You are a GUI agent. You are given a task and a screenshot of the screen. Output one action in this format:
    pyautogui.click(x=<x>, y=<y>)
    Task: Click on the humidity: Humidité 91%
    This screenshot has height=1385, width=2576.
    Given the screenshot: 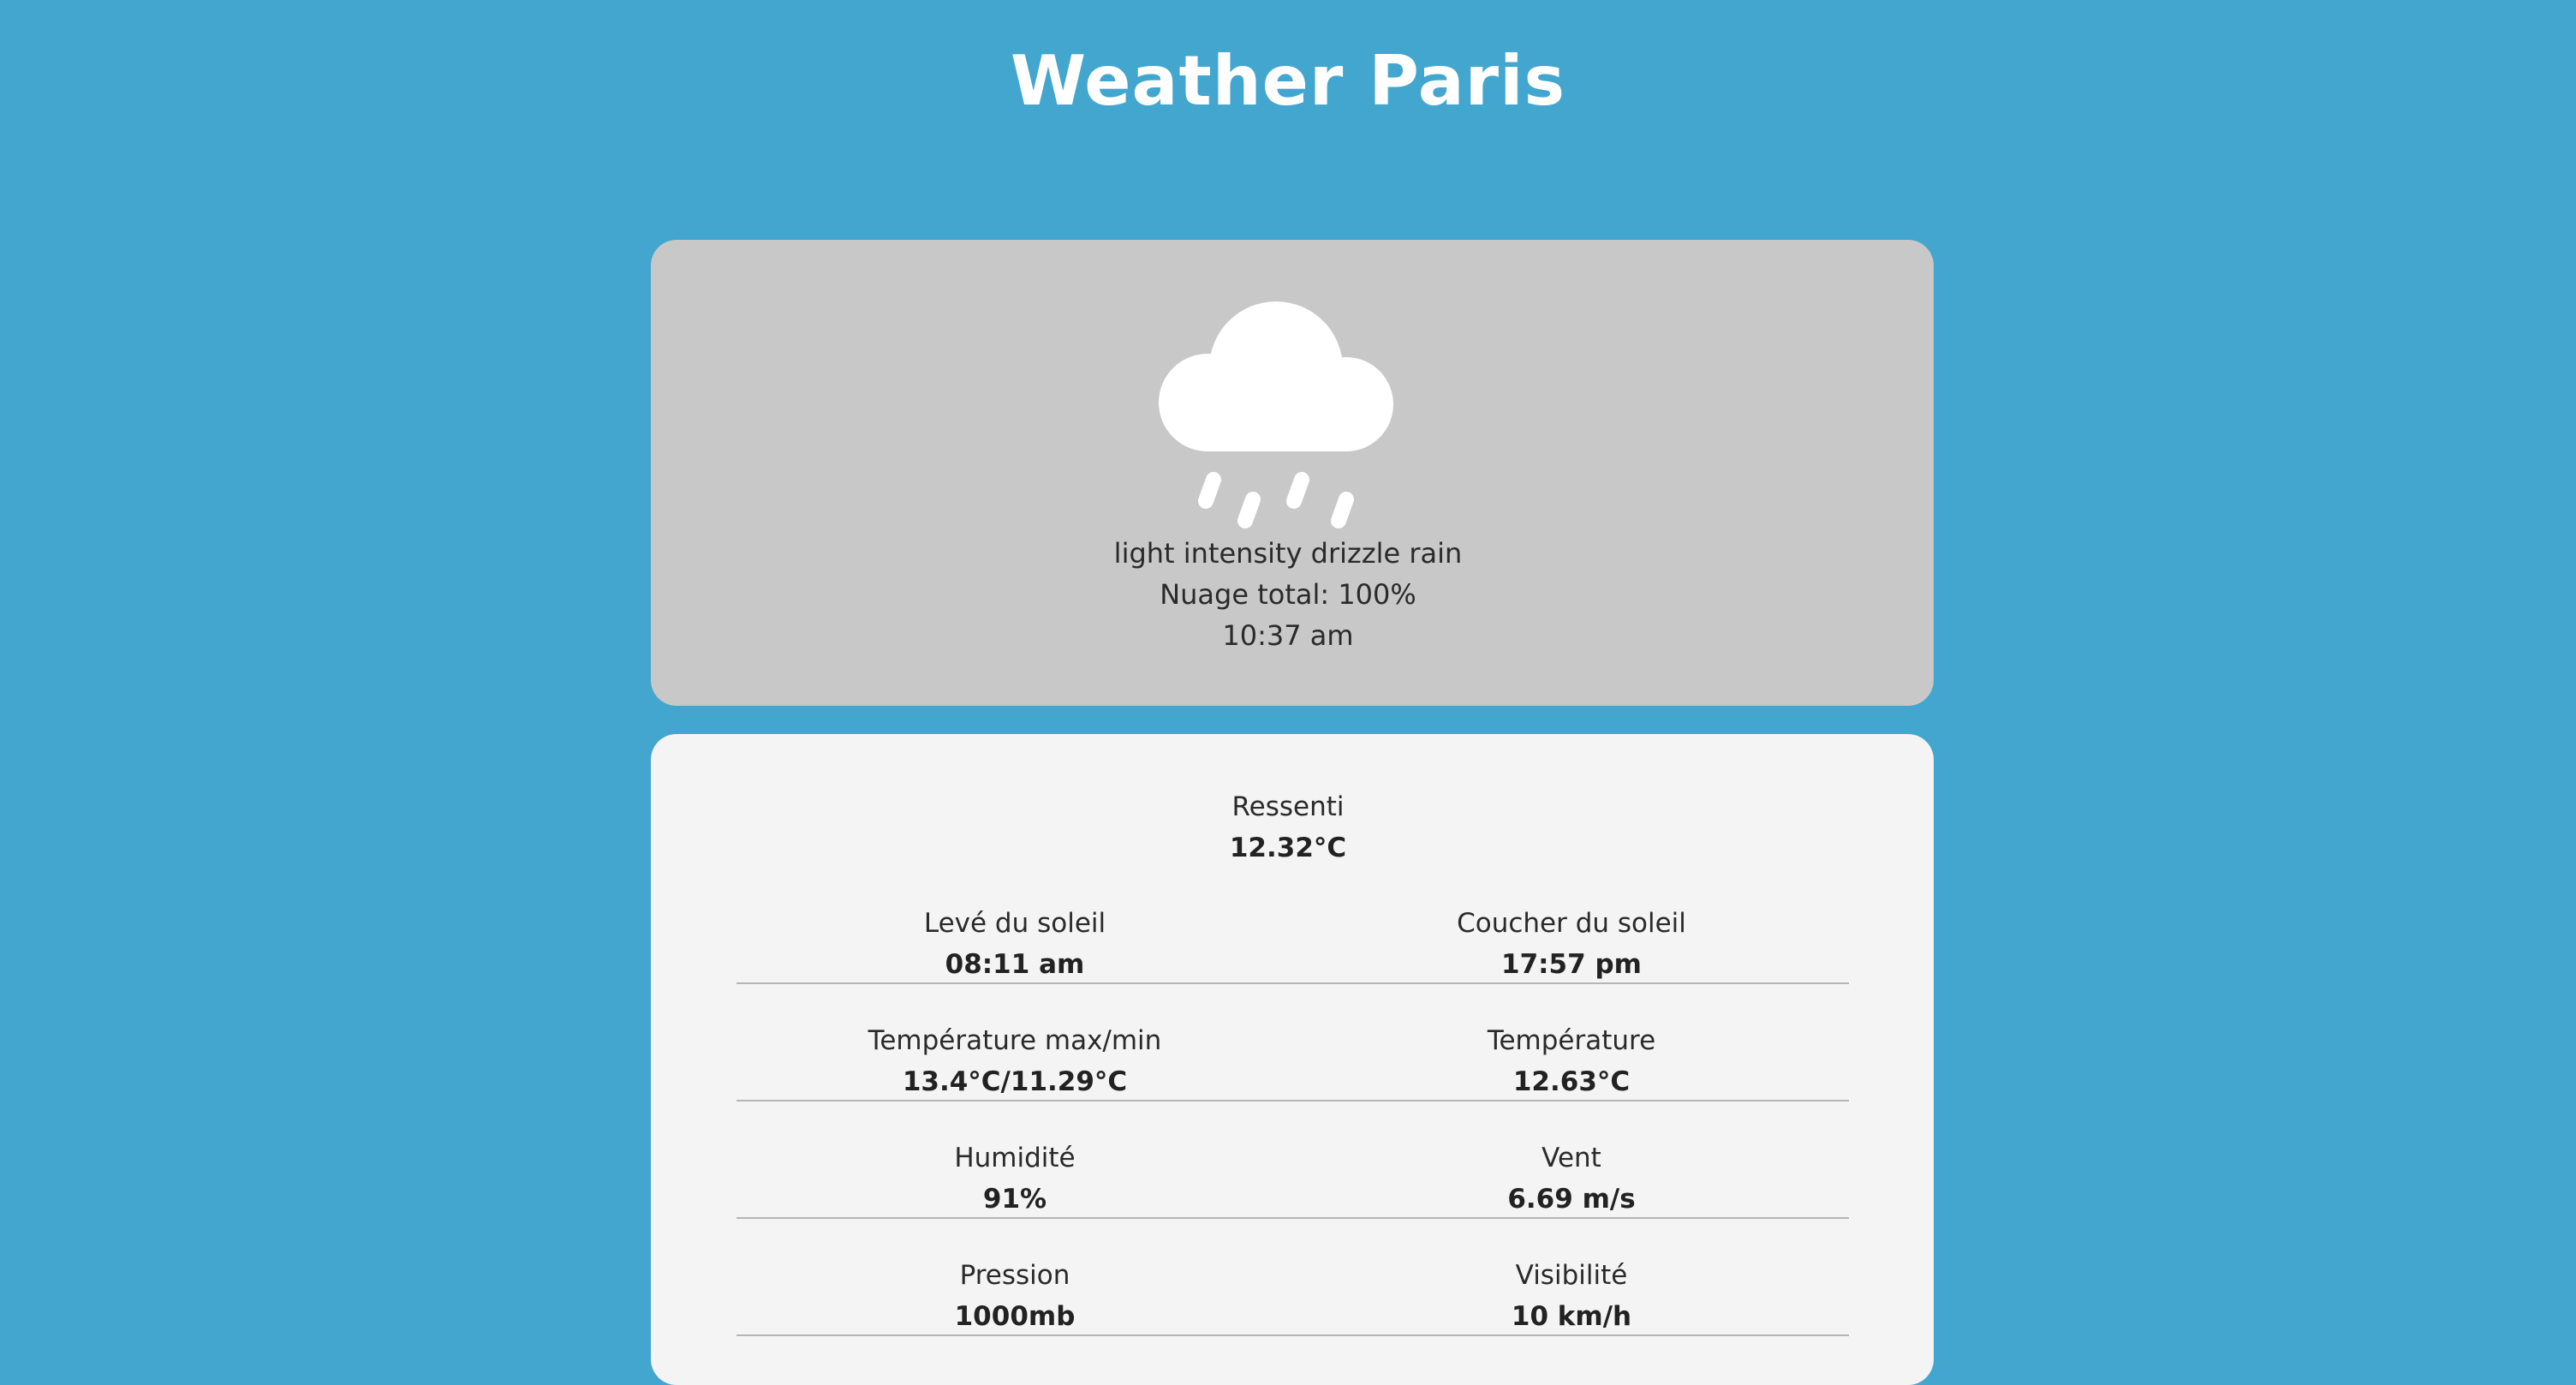 What is the action you would take?
    pyautogui.click(x=1014, y=1178)
    